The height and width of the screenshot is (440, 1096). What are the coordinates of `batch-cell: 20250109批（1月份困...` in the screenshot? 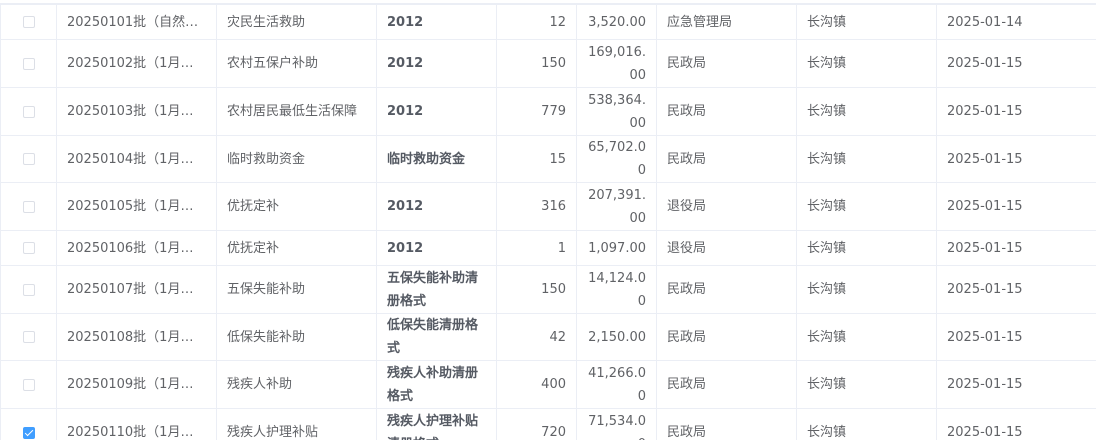 It's located at (136, 384).